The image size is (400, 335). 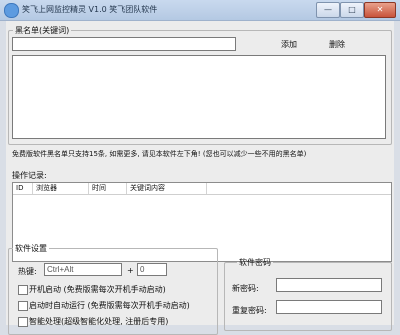 What do you see at coordinates (27, 271) in the screenshot?
I see `hotkey-label: 热键:` at bounding box center [27, 271].